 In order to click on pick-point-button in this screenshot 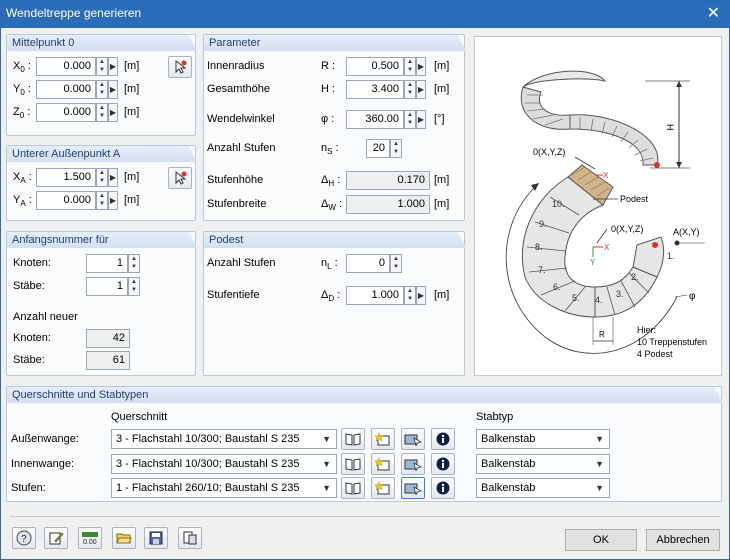, I will do `click(180, 67)`.